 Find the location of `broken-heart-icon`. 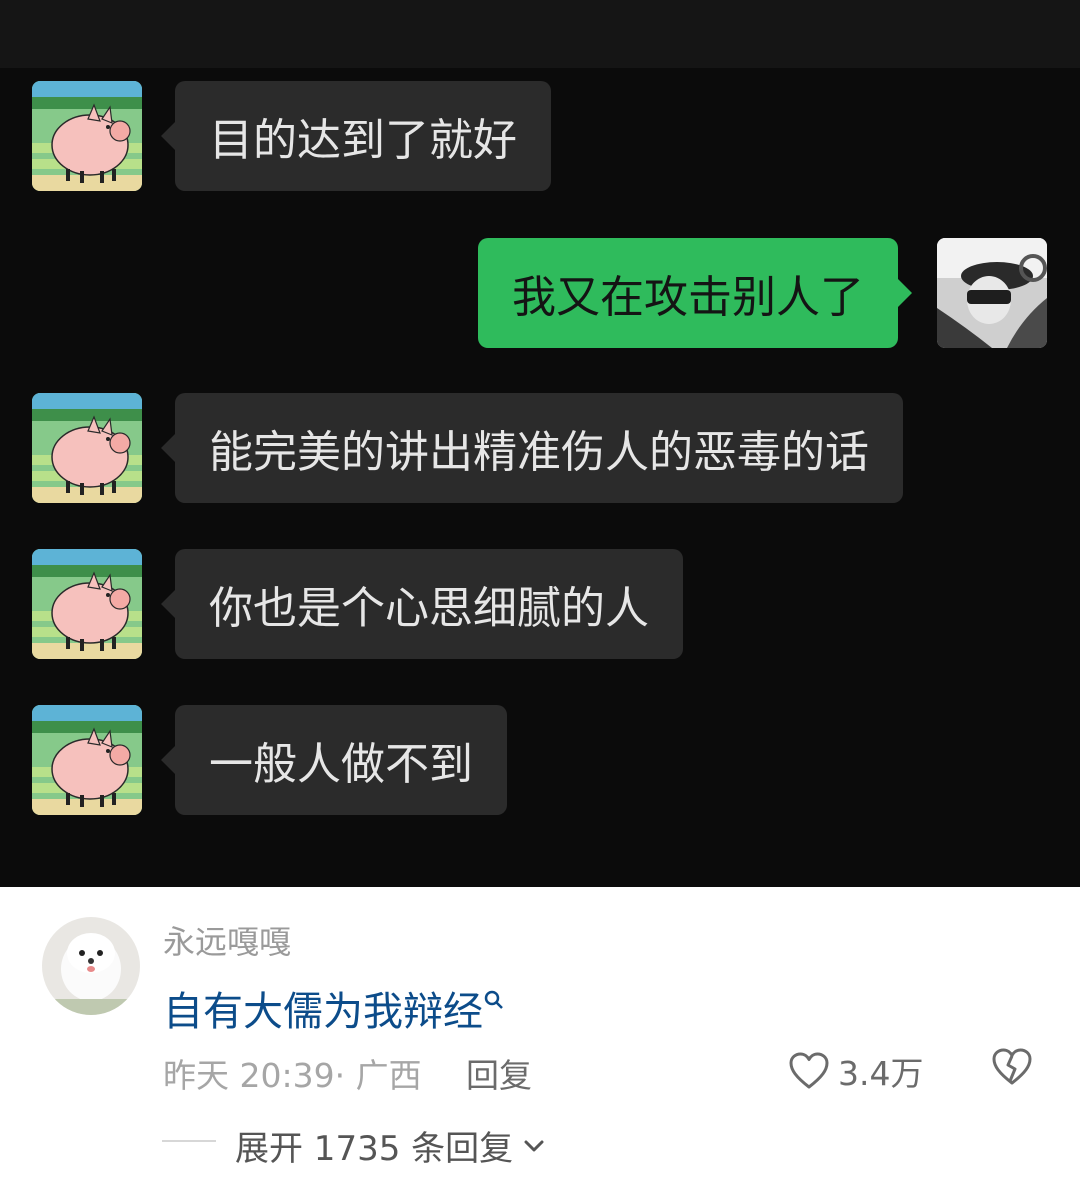

broken-heart-icon is located at coordinates (1012, 1066).